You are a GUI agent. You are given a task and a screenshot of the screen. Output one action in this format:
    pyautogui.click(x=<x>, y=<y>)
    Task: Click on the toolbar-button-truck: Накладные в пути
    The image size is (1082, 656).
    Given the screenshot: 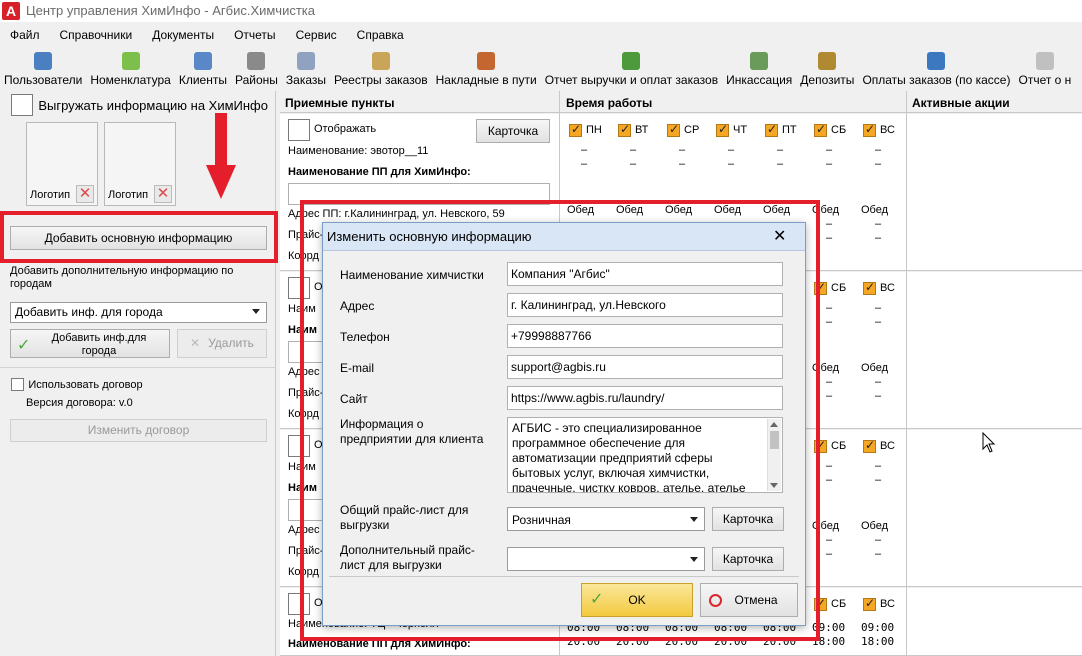 What is the action you would take?
    pyautogui.click(x=486, y=68)
    